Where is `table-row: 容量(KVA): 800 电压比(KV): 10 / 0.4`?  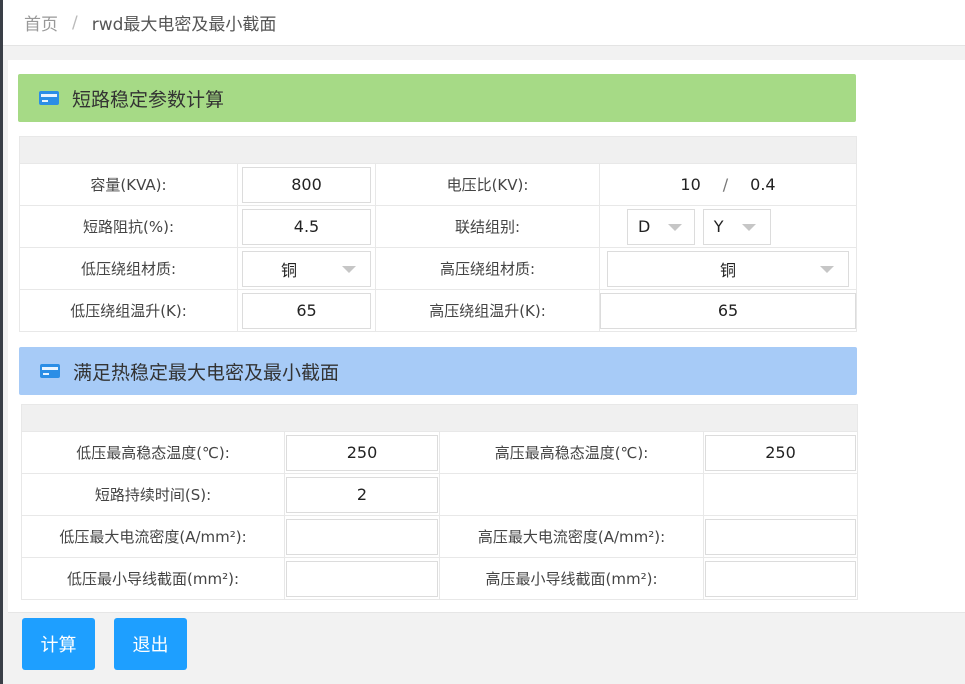 table-row: 容量(KVA): 800 电压比(KV): 10 / 0.4 is located at coordinates (438, 184).